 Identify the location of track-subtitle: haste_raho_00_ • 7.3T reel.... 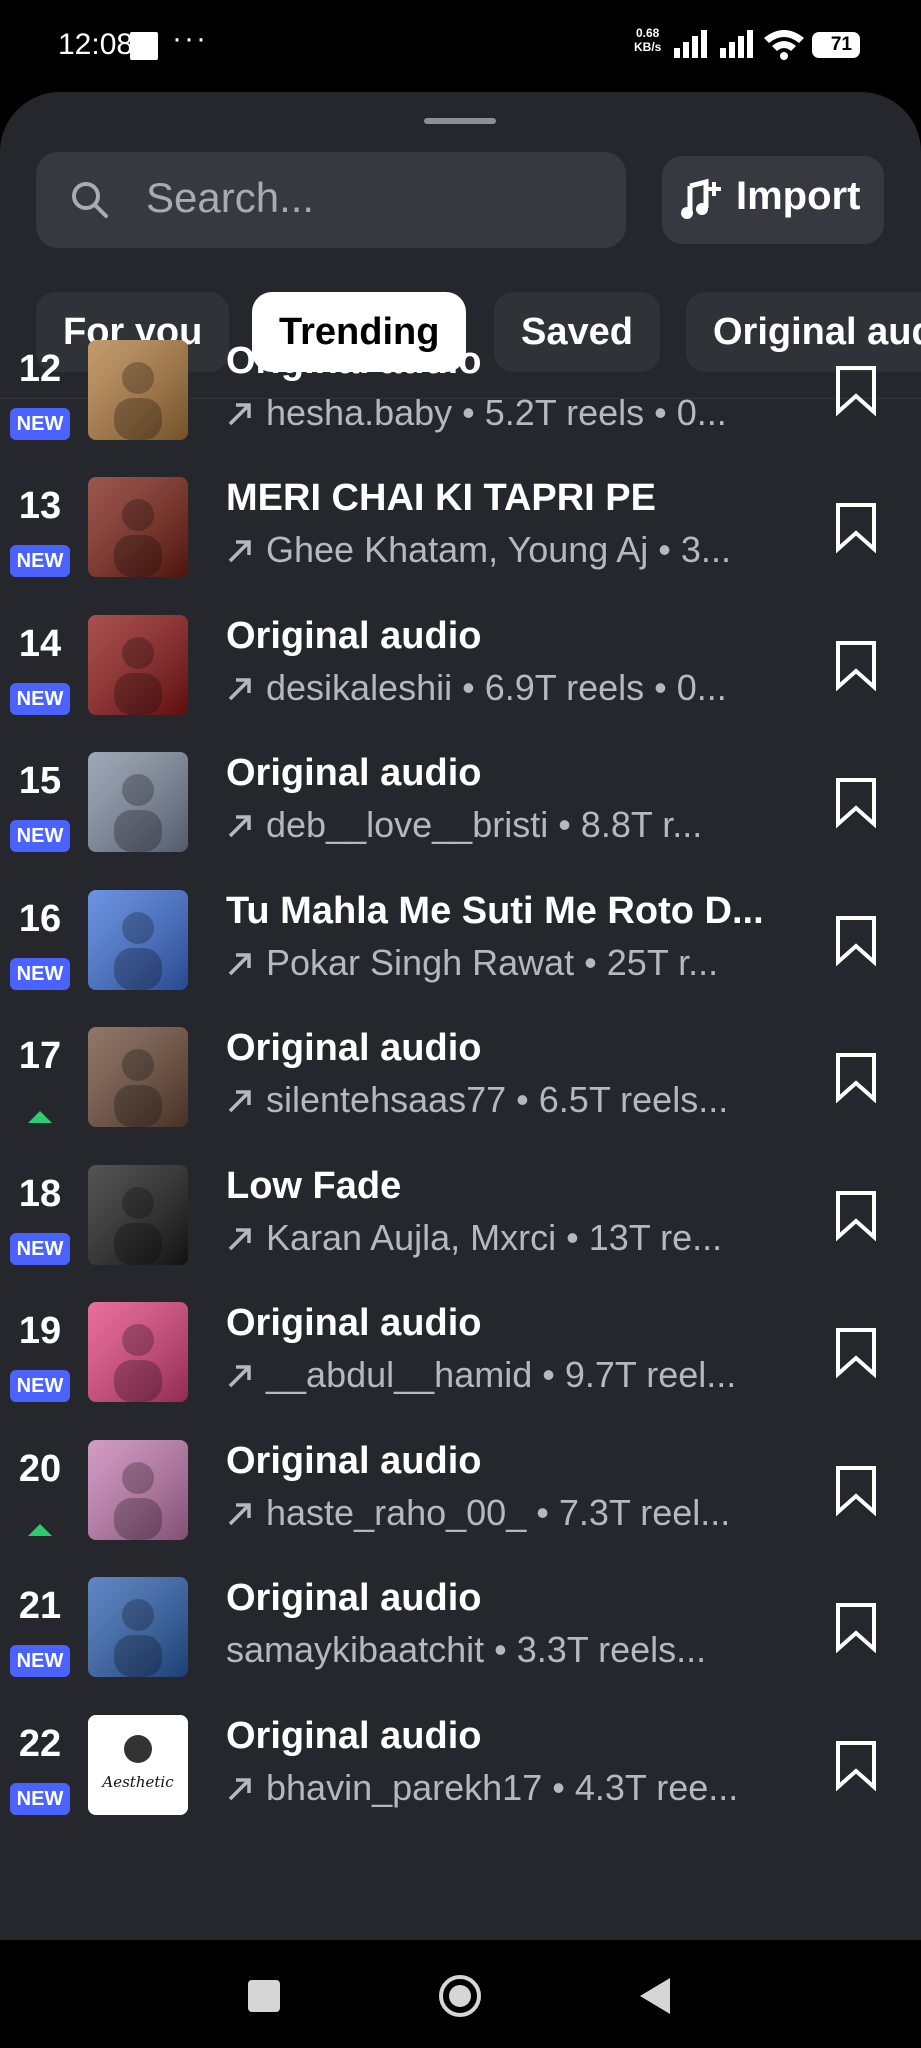
(514, 1513).